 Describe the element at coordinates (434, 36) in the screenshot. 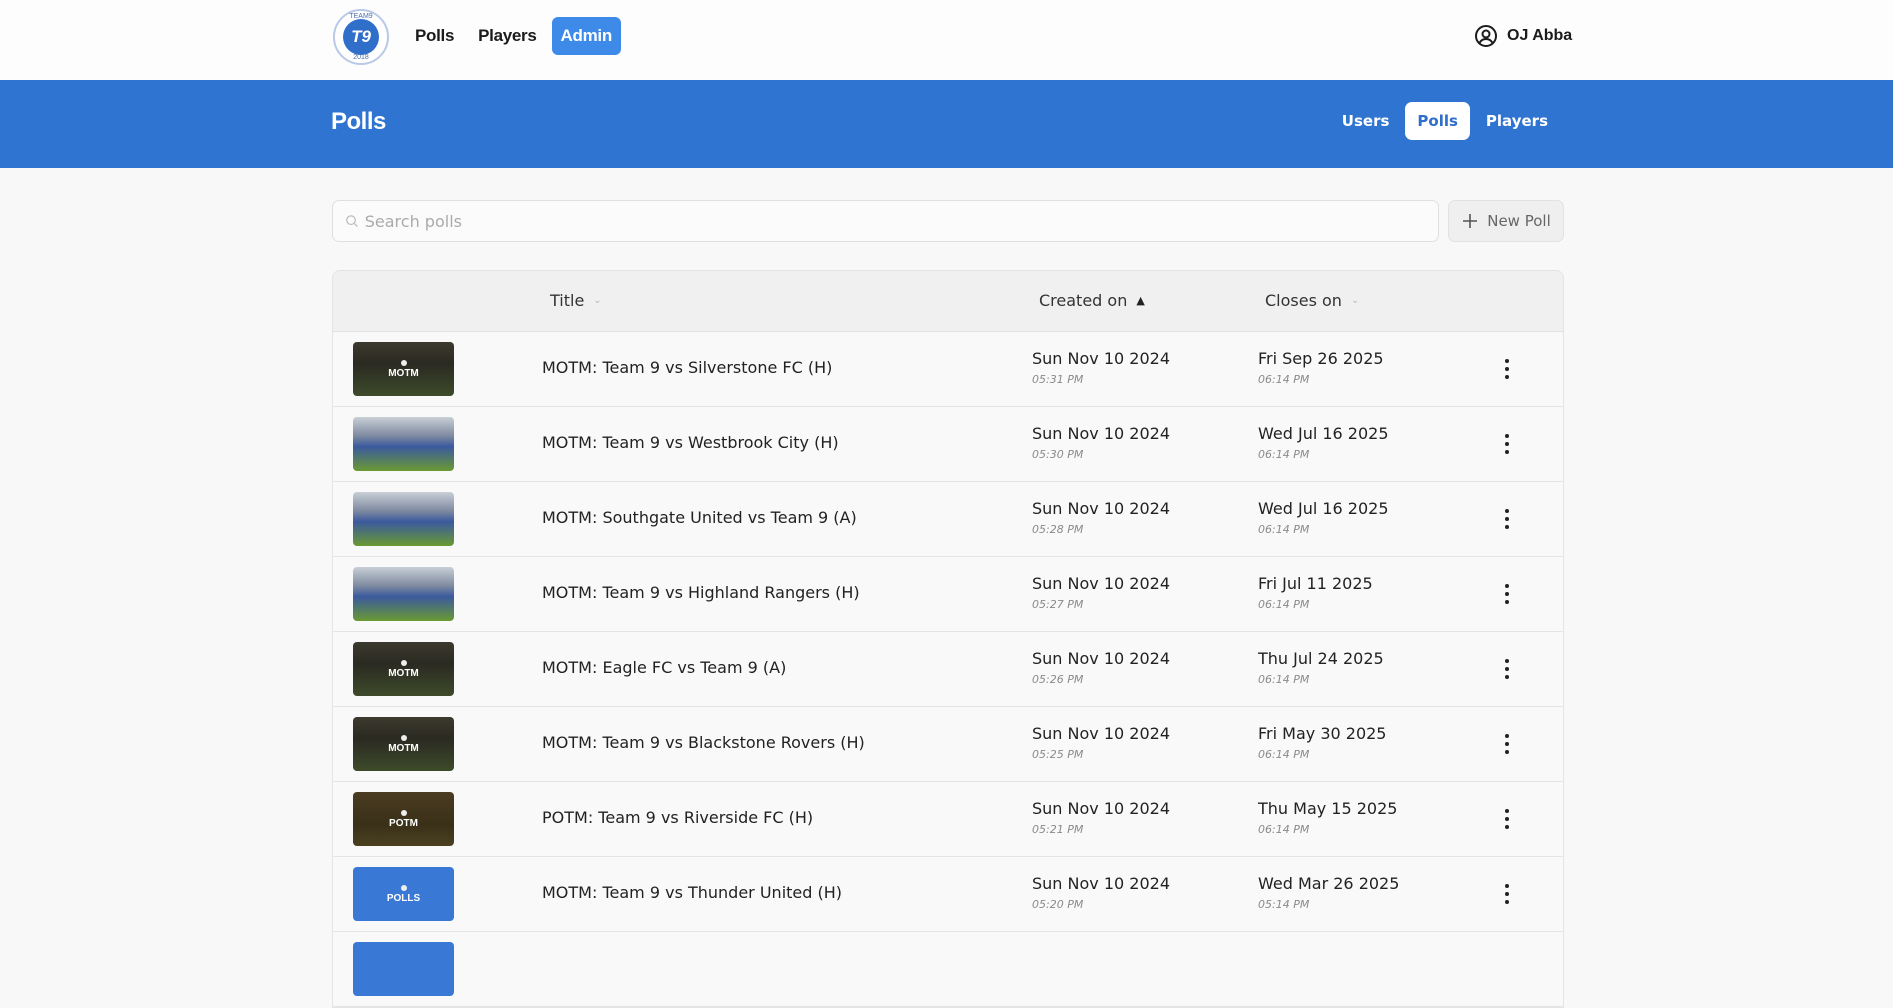

I see `nav-polls: Polls` at that location.